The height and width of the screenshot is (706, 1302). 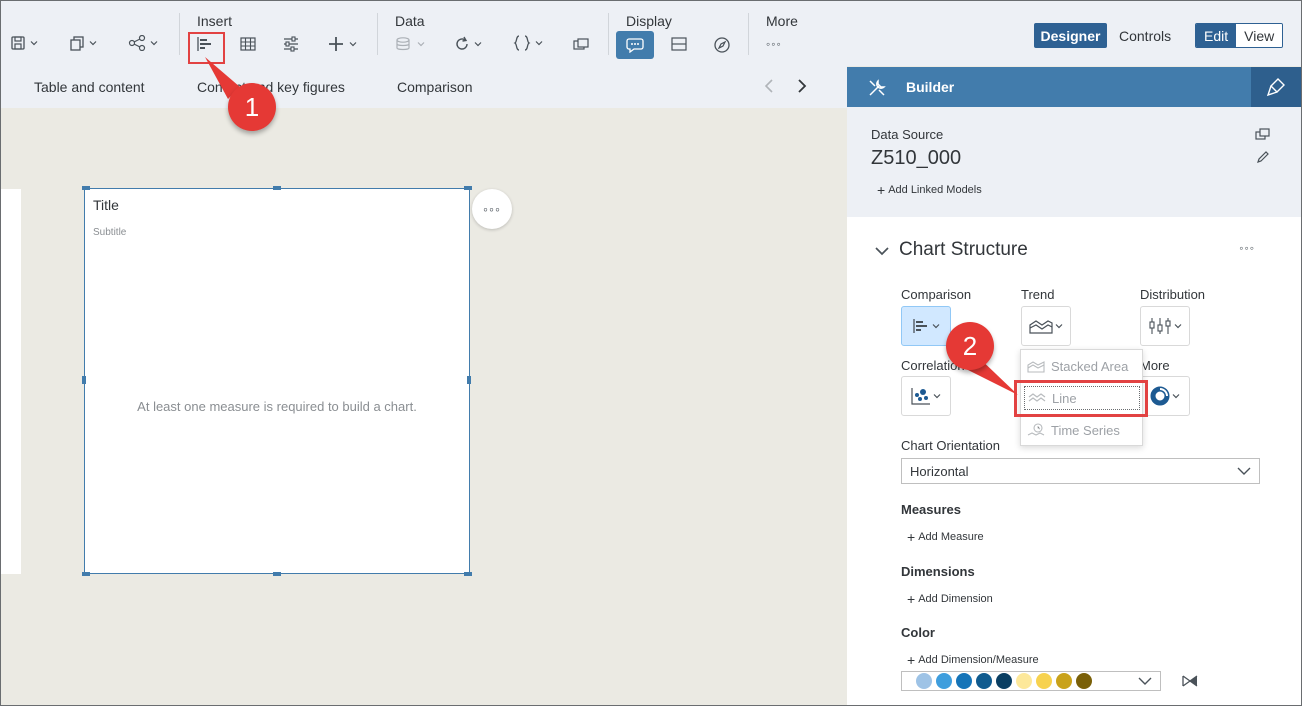 I want to click on formula-menu-button, so click(x=528, y=43).